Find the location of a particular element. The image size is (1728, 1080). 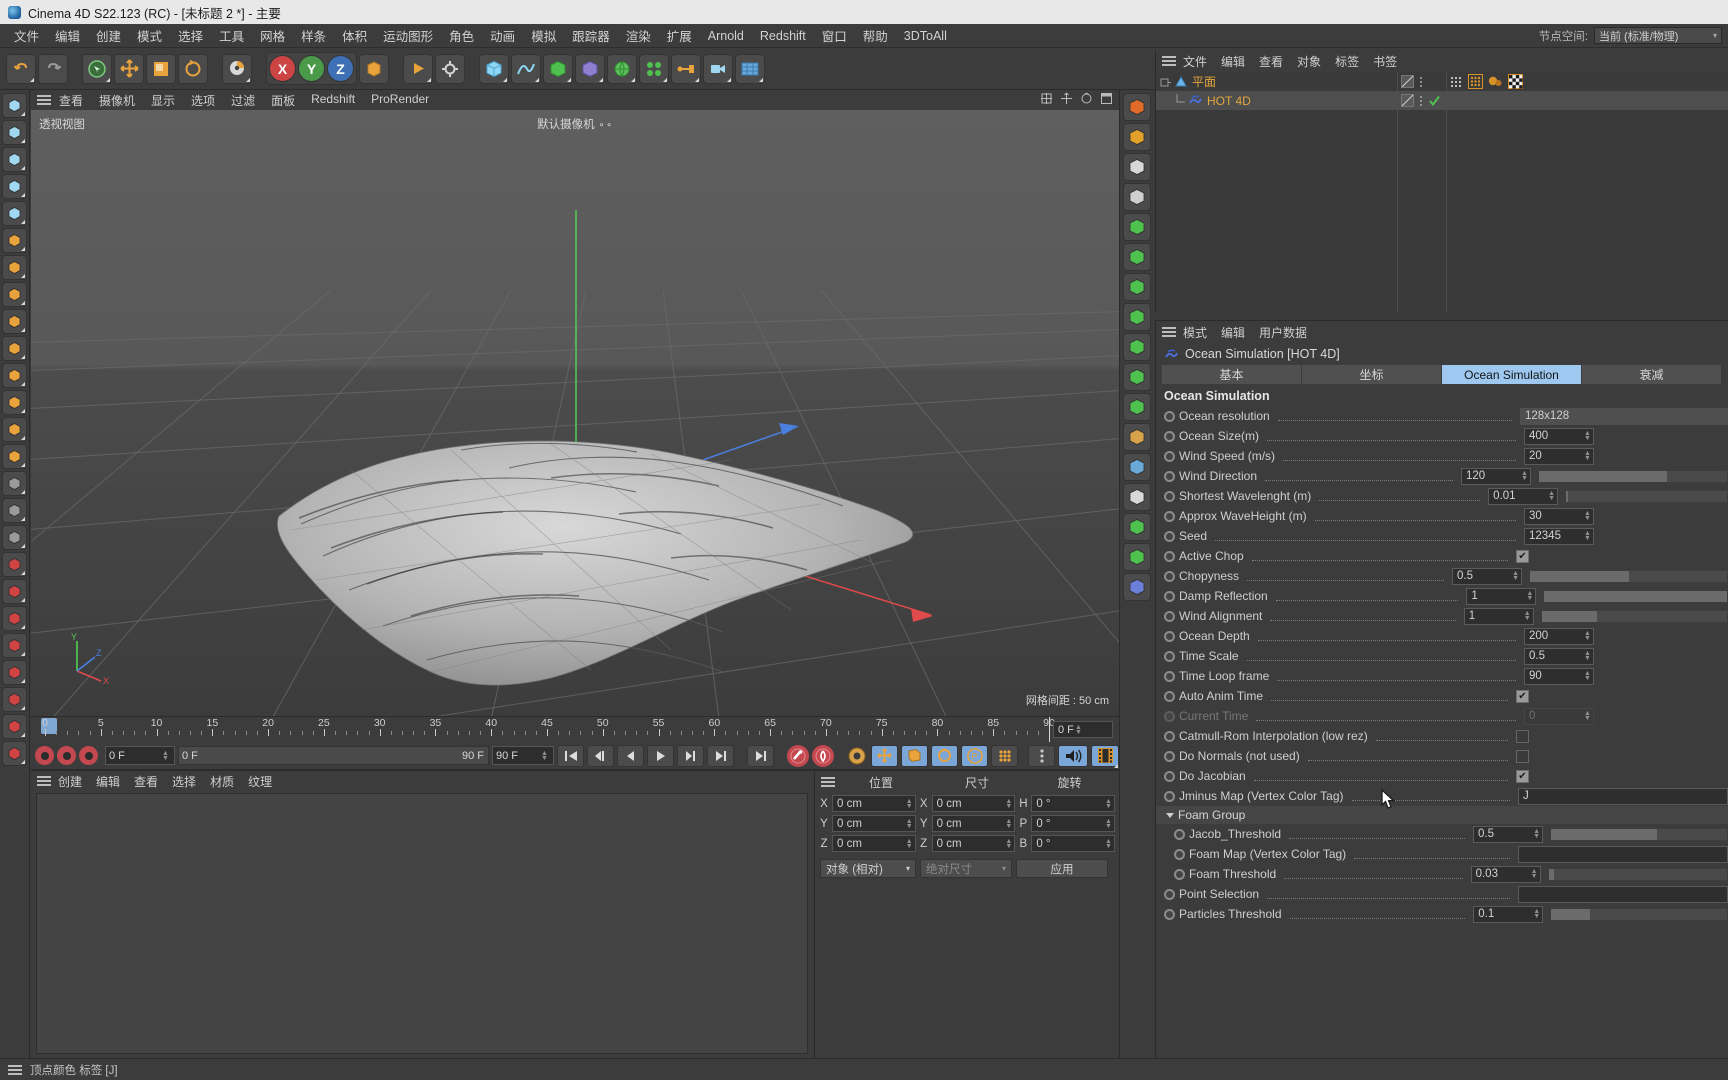

attribute-tab-基本: 基本 is located at coordinates (1232, 374).